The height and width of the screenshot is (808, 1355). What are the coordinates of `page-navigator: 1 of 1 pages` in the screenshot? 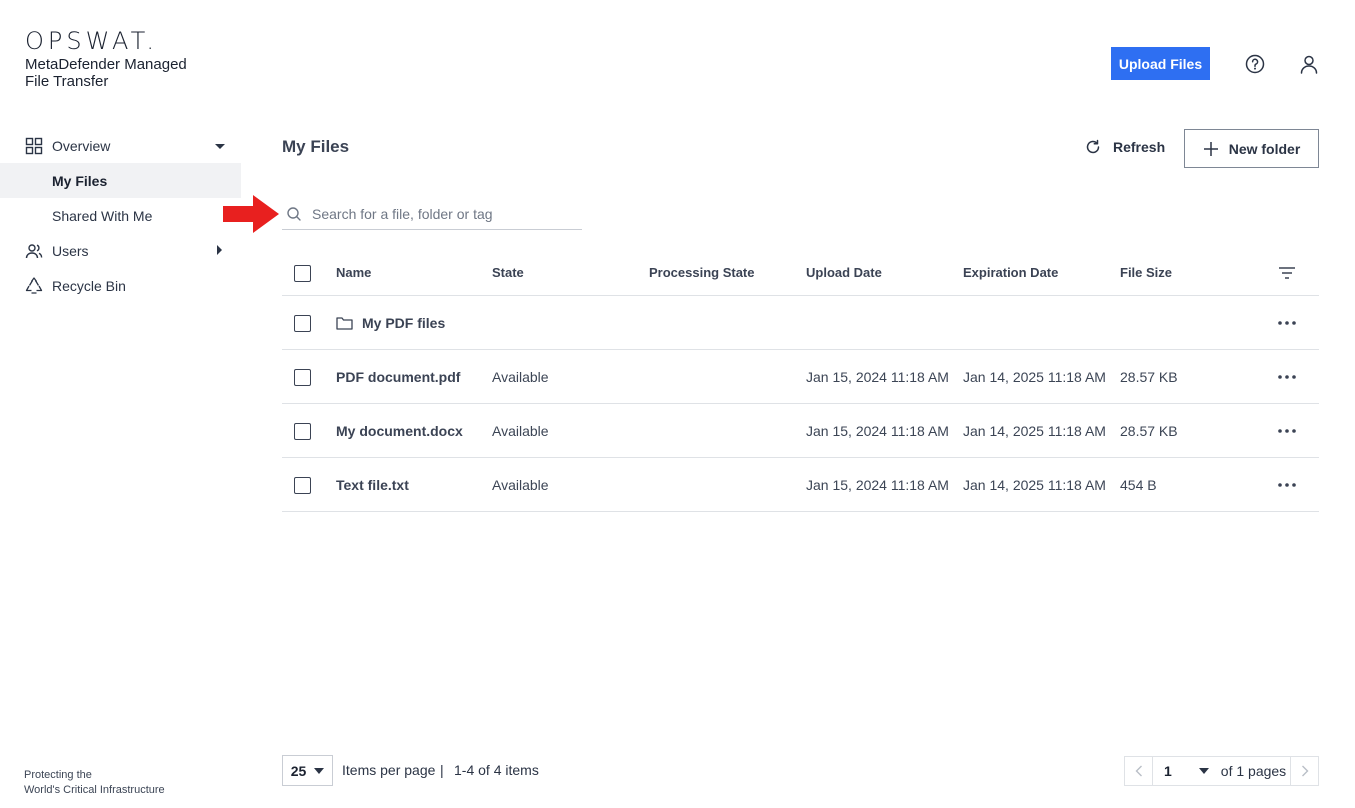 It's located at (1221, 771).